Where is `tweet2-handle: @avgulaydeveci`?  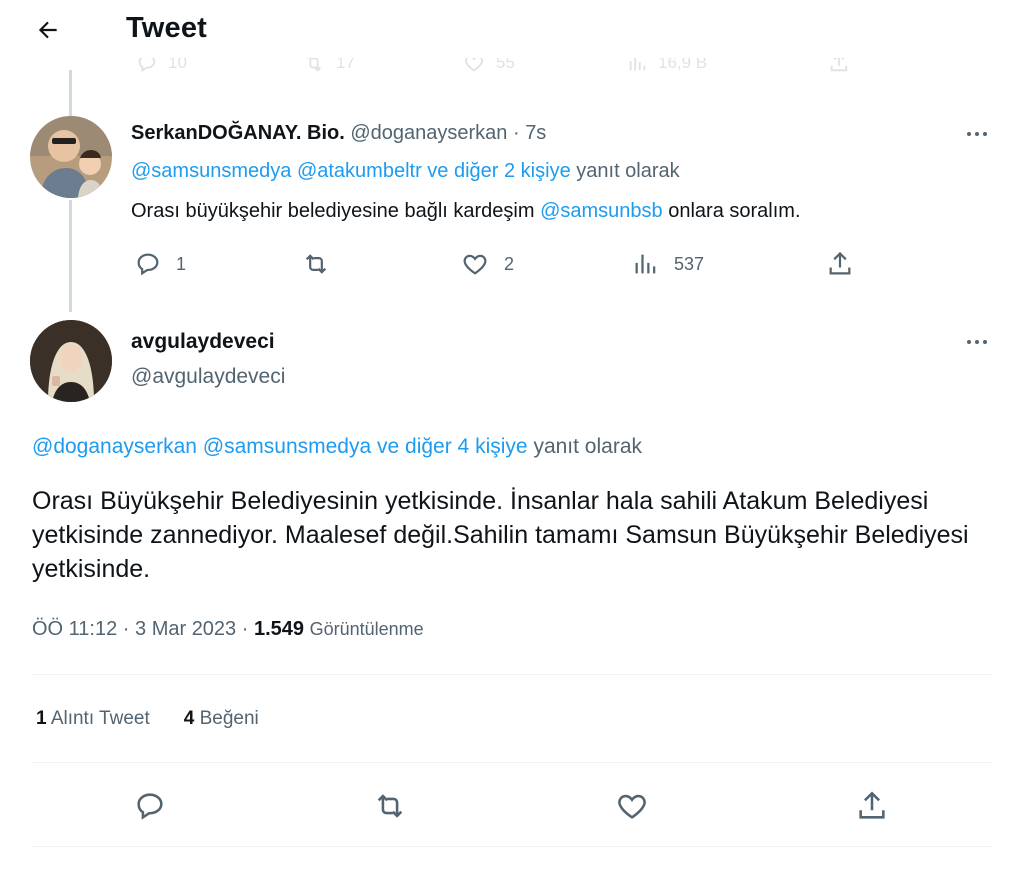 tweet2-handle: @avgulaydeveci is located at coordinates (208, 377).